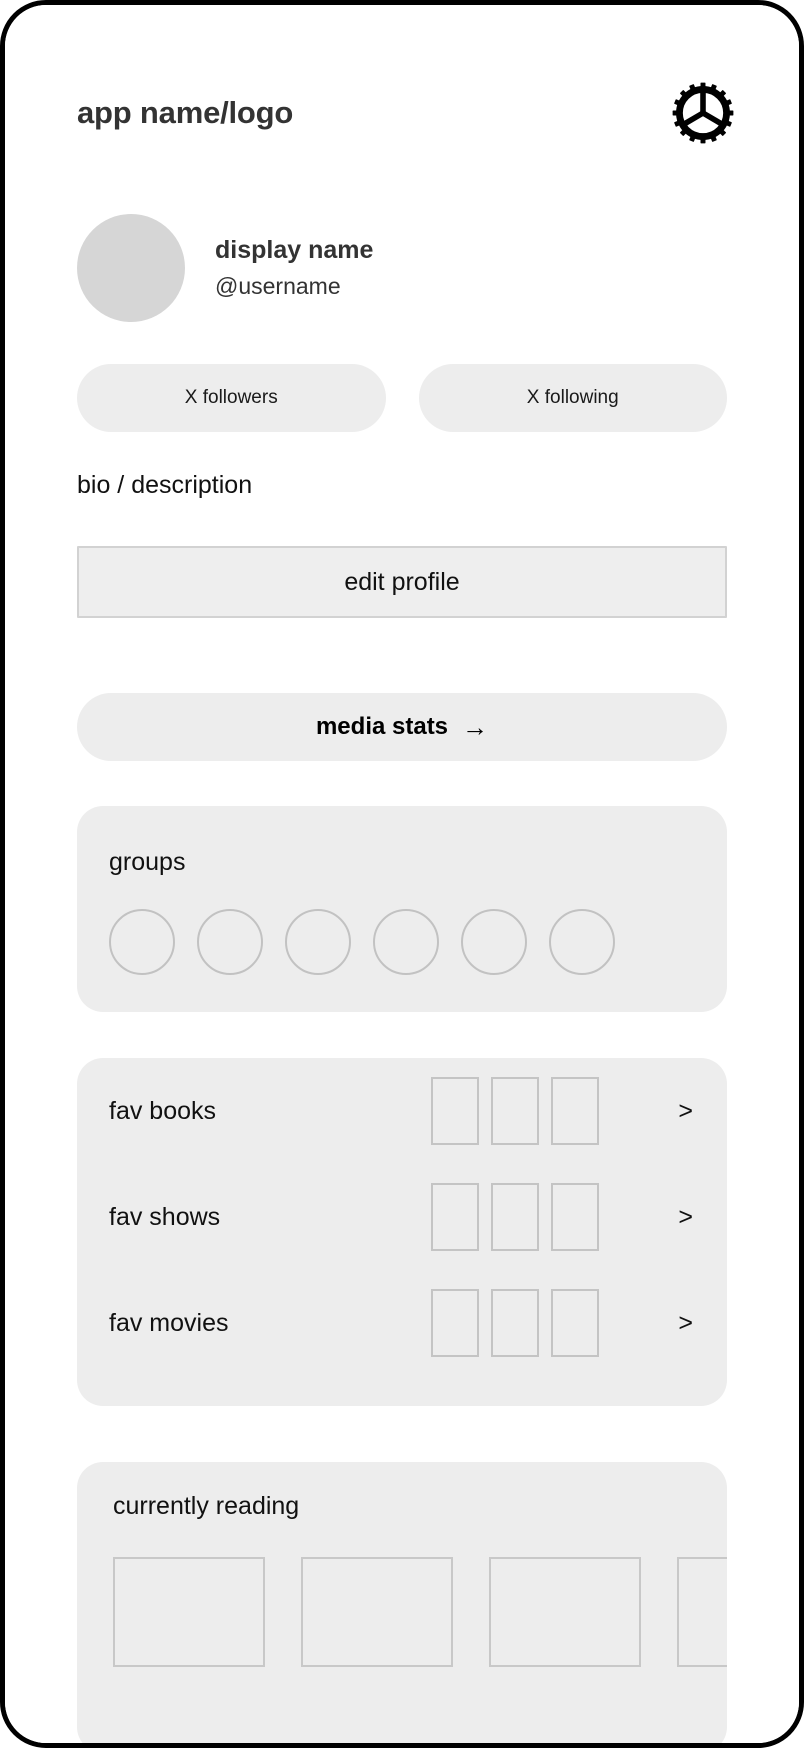 Image resolution: width=804 pixels, height=1748 pixels. Describe the element at coordinates (405, 1111) in the screenshot. I see `fav-books-row: fav books >` at that location.